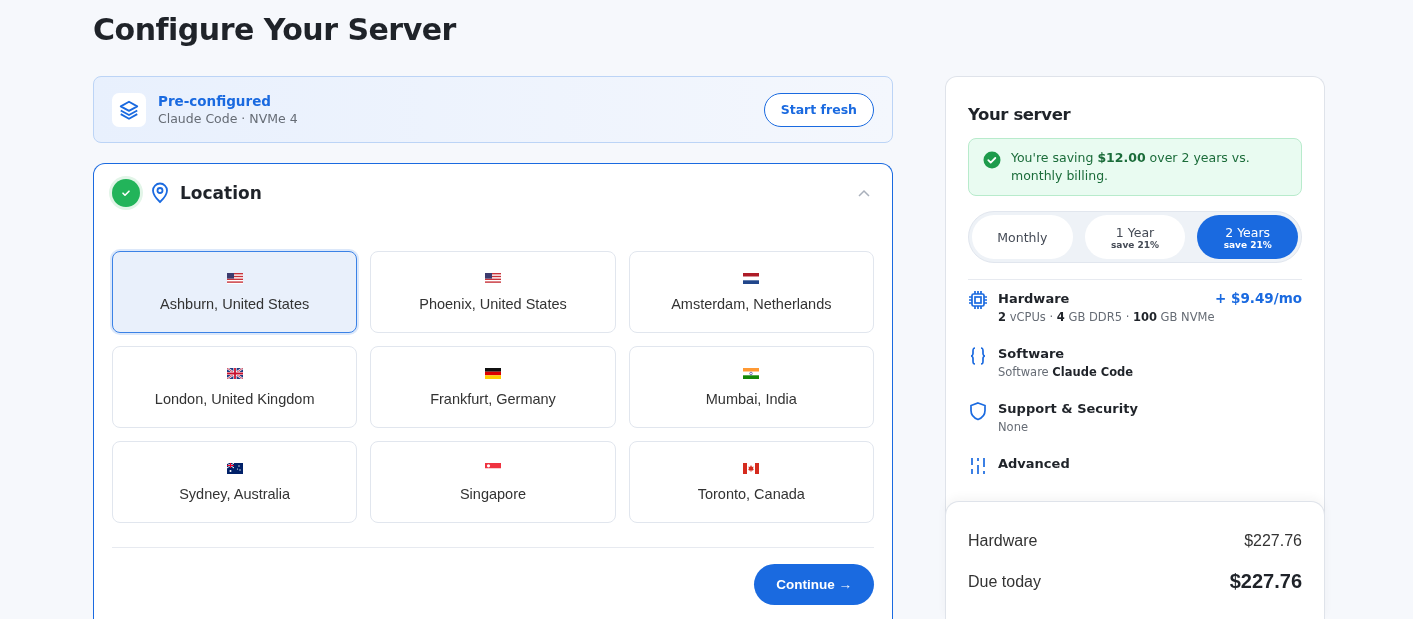  Describe the element at coordinates (275, 30) in the screenshot. I see `page-title: Configure Your Server` at that location.